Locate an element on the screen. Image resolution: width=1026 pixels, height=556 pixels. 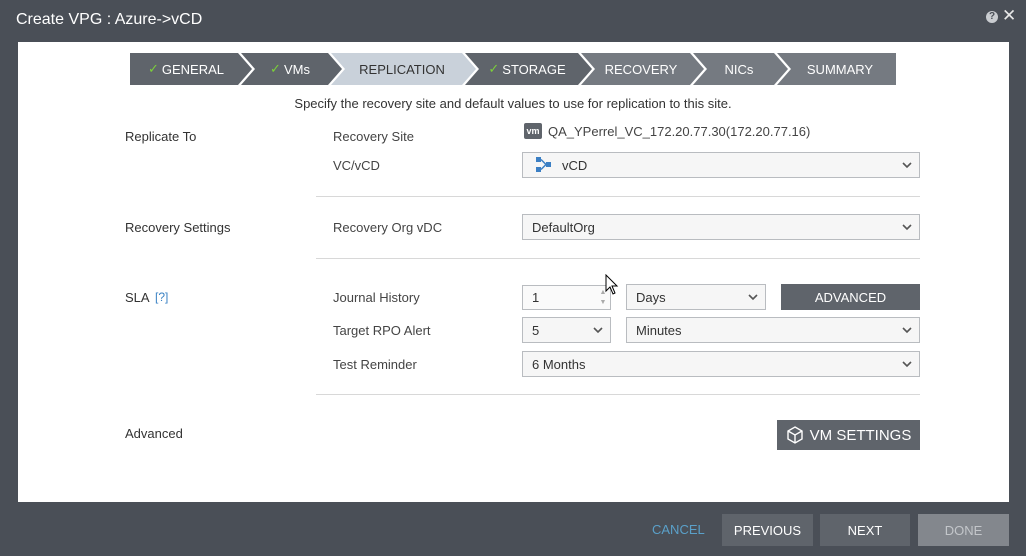
step-recovery-label: RECOVERY is located at coordinates (641, 69).